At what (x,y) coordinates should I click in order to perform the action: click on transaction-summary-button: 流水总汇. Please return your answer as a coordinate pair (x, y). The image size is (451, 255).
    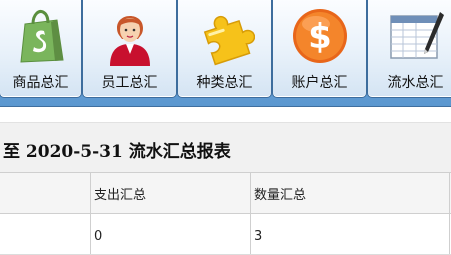
    Looking at the image, I should click on (409, 49).